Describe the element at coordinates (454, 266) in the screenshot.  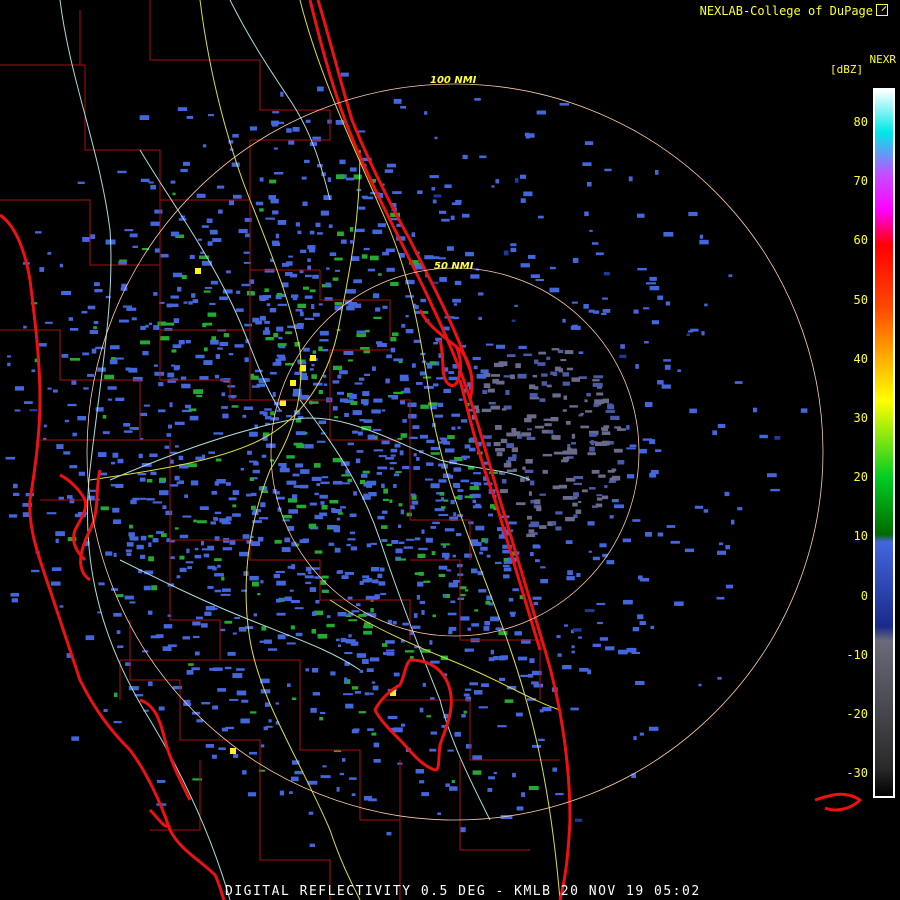
I see `ring-label-50: 50 NMI` at that location.